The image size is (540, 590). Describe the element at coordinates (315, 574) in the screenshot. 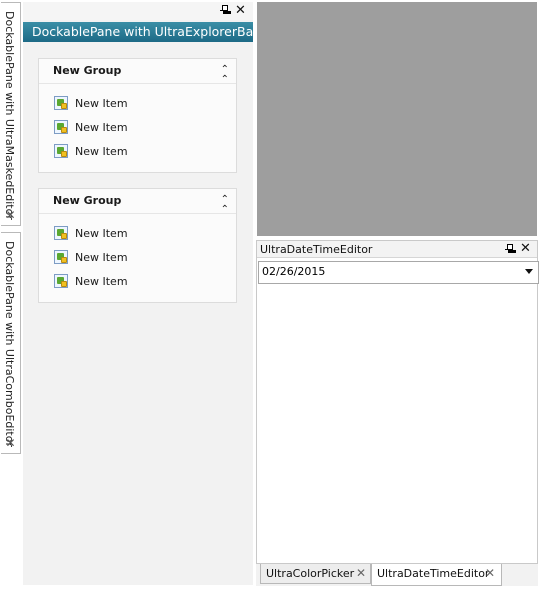

I see `tab-ultra-color-picker: UltraColorPicker ✕` at that location.